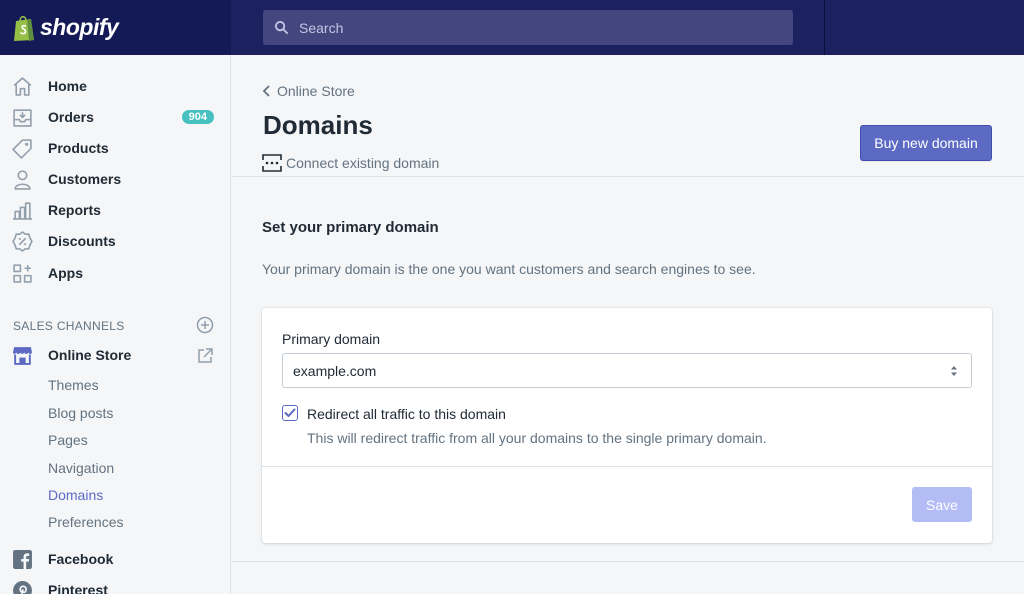  Describe the element at coordinates (78, 148) in the screenshot. I see `sidebar-item-label: Products` at that location.